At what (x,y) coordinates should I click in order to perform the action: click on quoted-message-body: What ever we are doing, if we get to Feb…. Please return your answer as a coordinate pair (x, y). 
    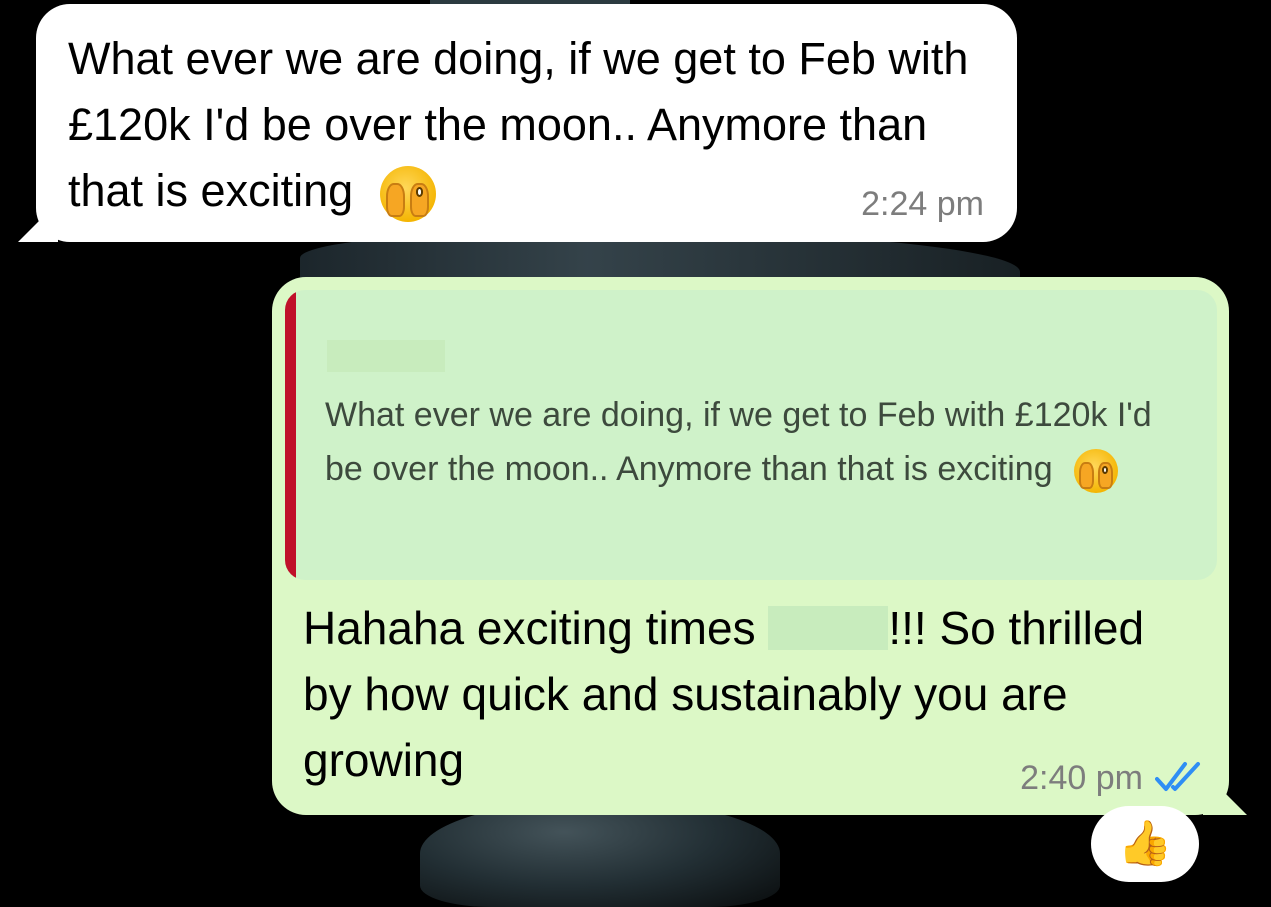
    Looking at the image, I should click on (738, 442).